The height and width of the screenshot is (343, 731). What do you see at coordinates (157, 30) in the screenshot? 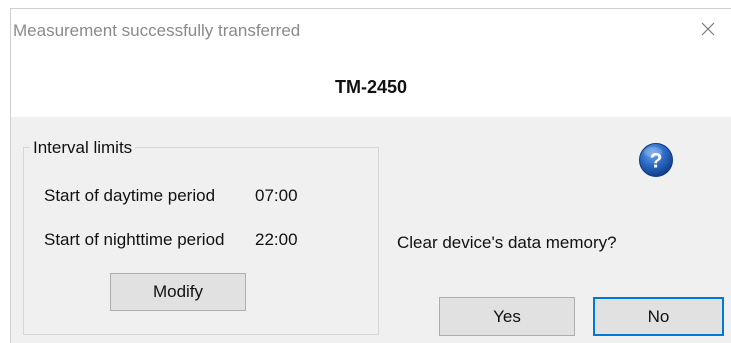
I see `dialog-title: Measurement successfully transferred` at bounding box center [157, 30].